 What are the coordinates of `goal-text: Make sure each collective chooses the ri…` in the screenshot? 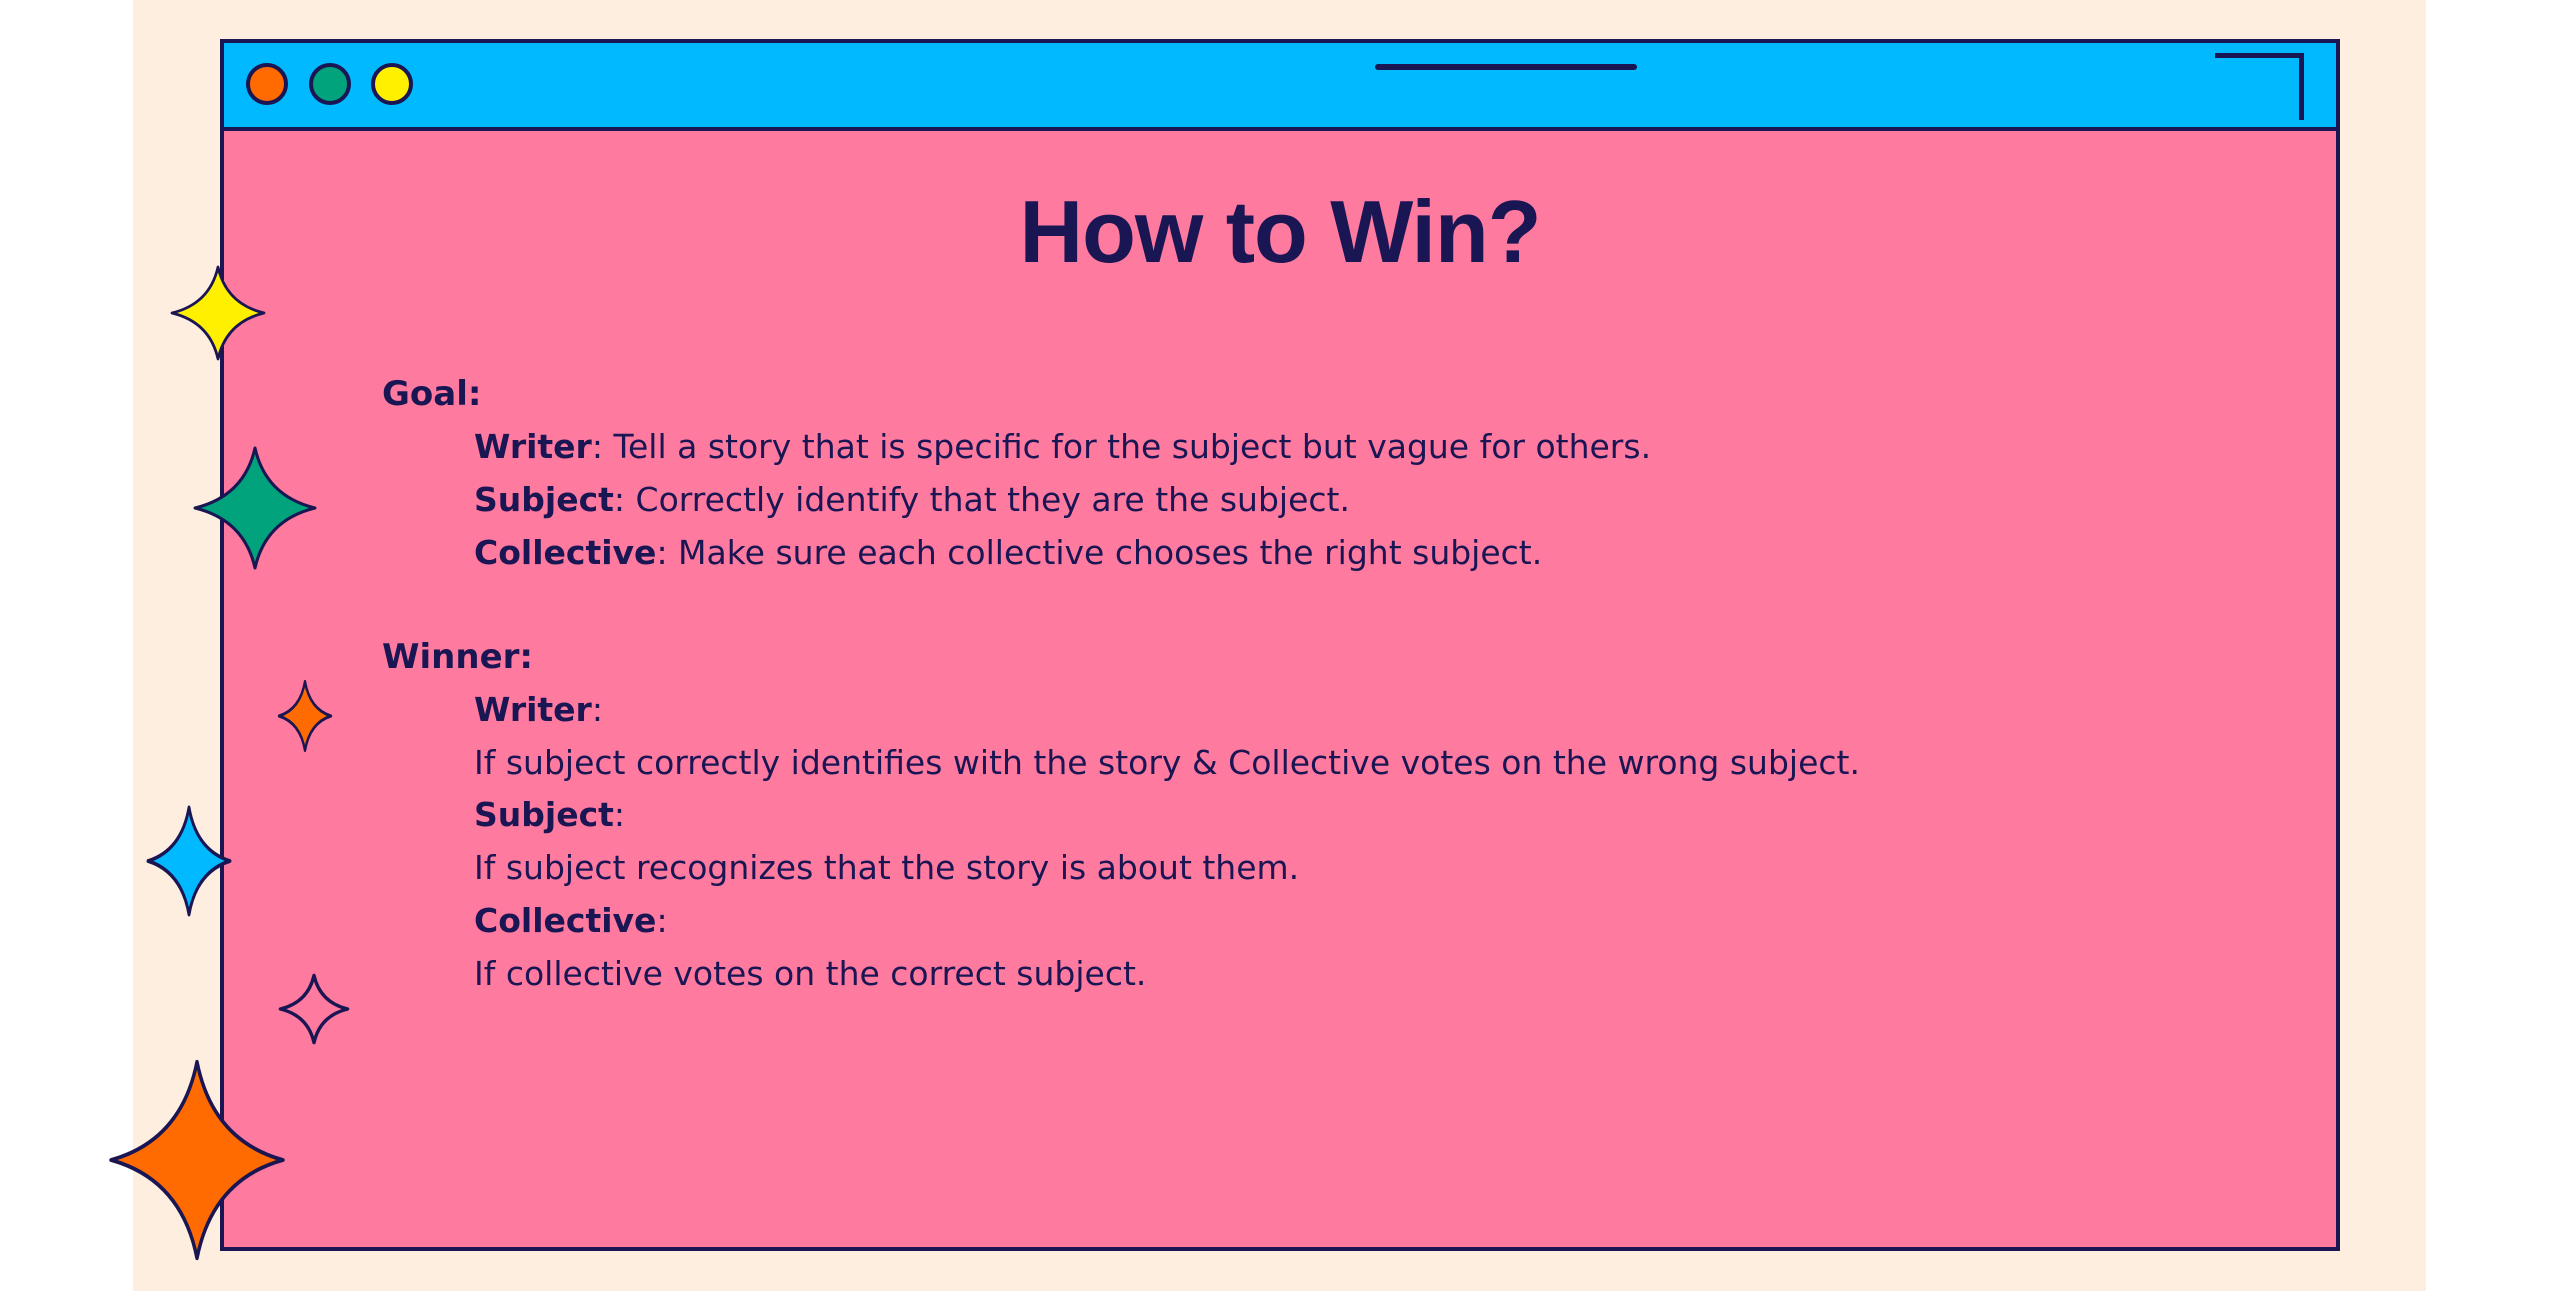 It's located at (1105, 552).